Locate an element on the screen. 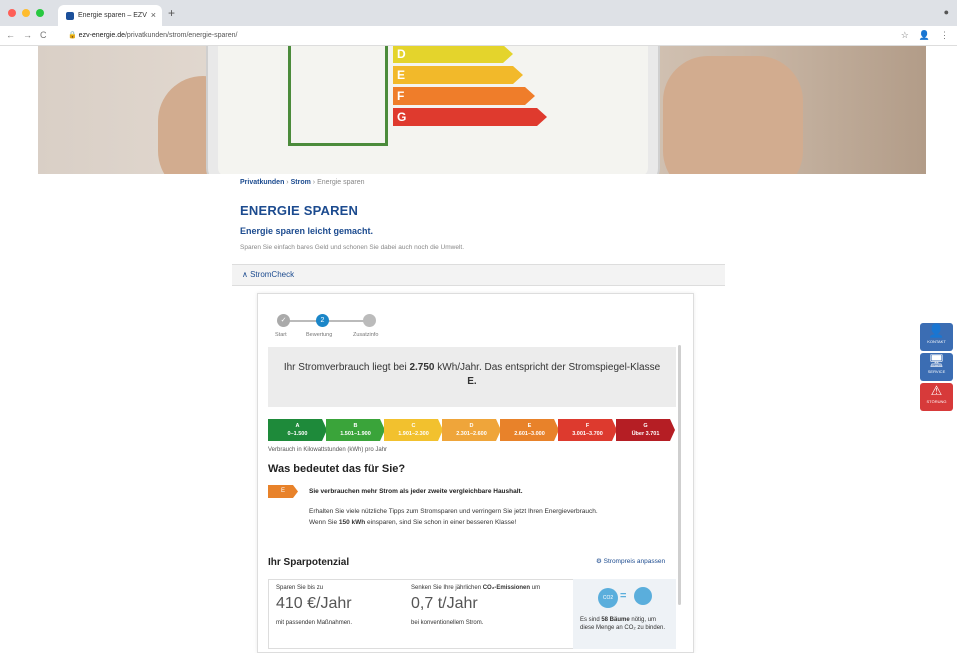  breadcrumb: Privatkunden › Strom › Energie sparen is located at coordinates (302, 182).